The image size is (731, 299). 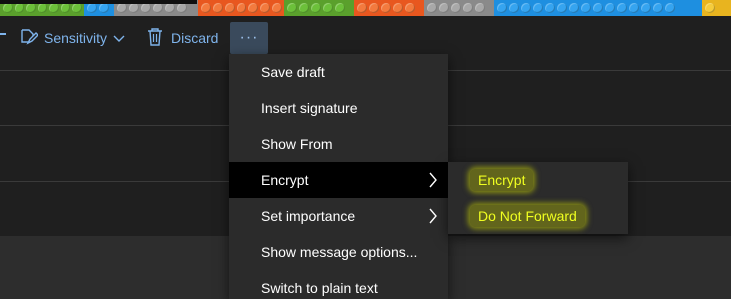 What do you see at coordinates (338, 180) in the screenshot?
I see `menu-item-encrypt: Encrypt` at bounding box center [338, 180].